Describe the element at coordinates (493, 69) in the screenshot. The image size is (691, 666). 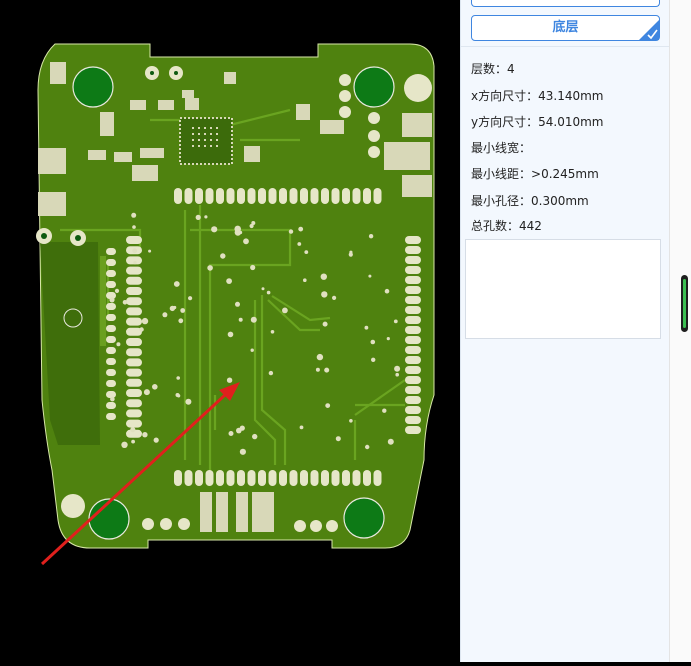
I see `info-layer-count: 层数：4` at that location.